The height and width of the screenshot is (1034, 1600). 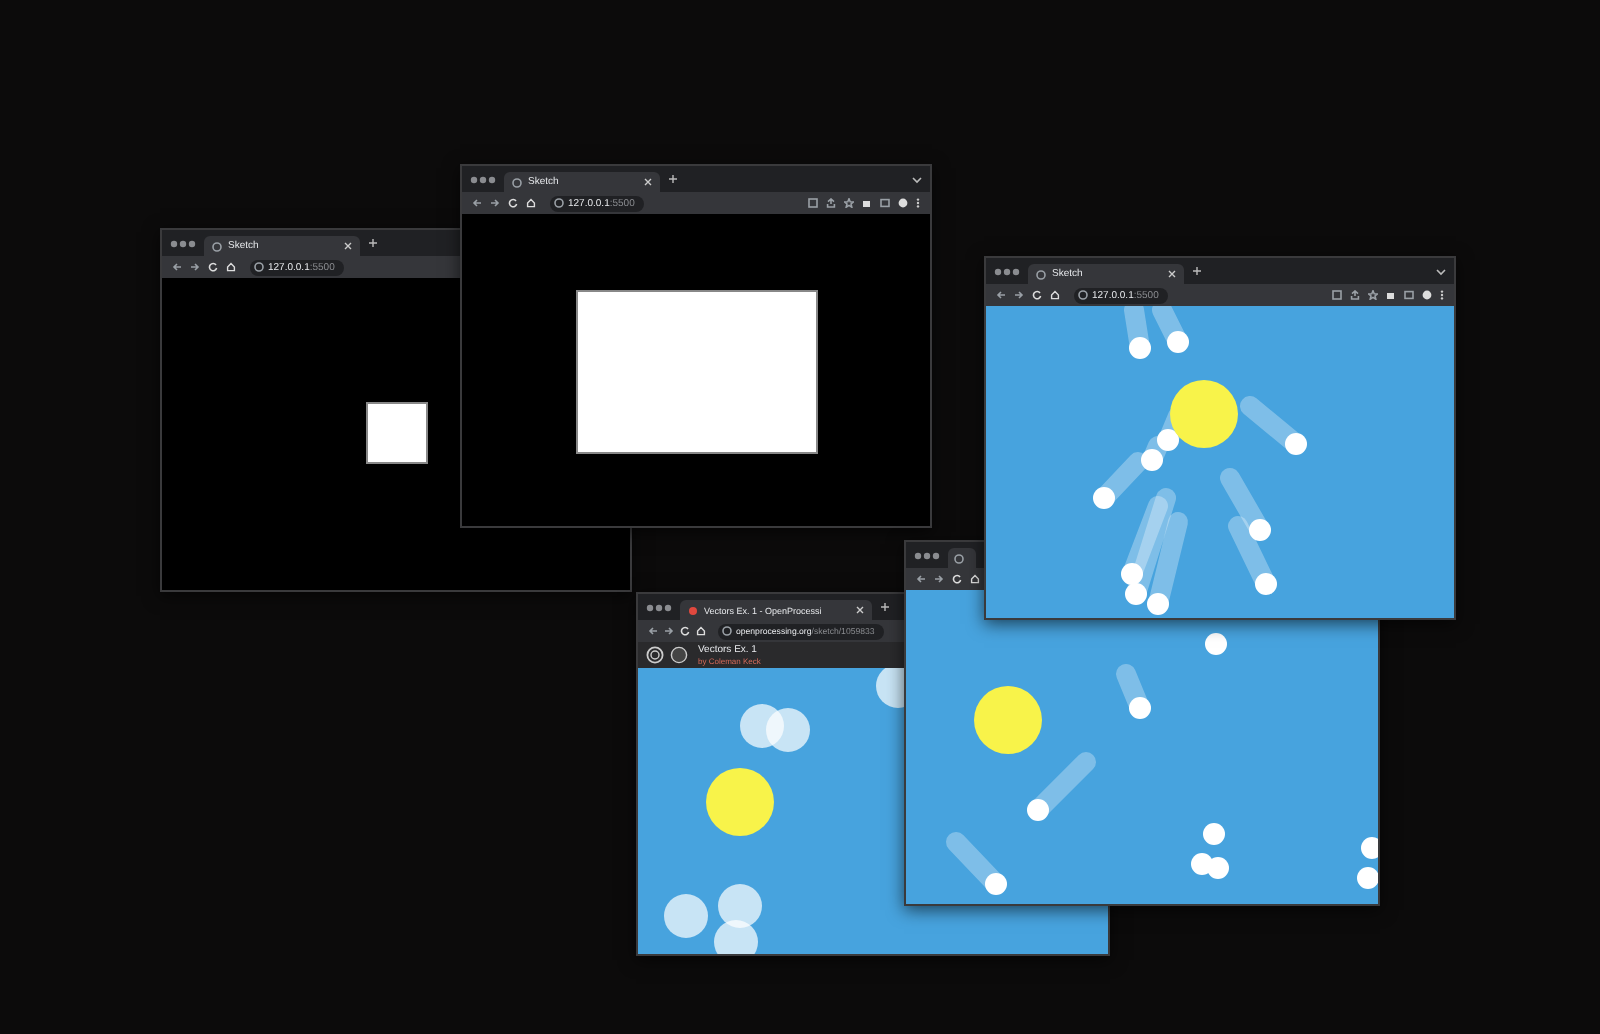 What do you see at coordinates (962, 558) in the screenshot?
I see `browser-tab` at bounding box center [962, 558].